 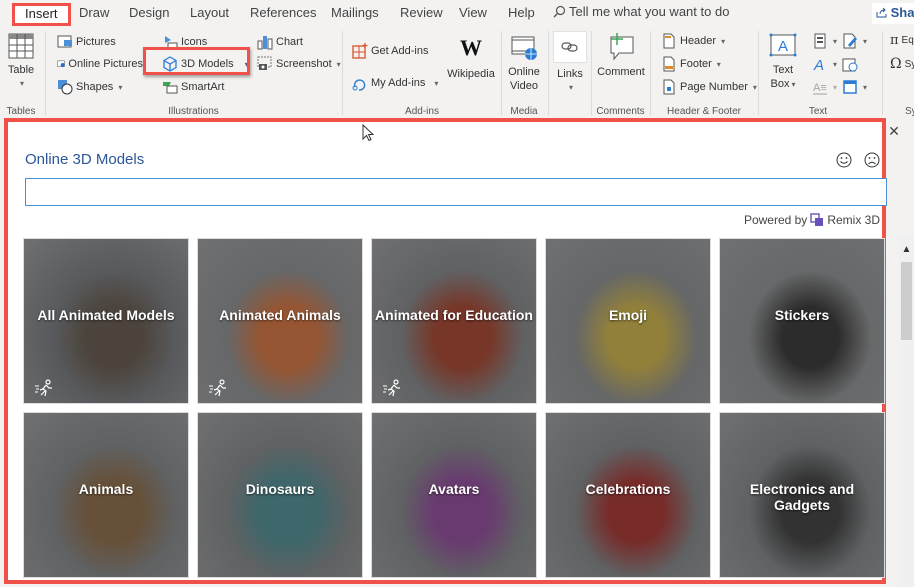 What do you see at coordinates (283, 14) in the screenshot?
I see `tab-references: References` at bounding box center [283, 14].